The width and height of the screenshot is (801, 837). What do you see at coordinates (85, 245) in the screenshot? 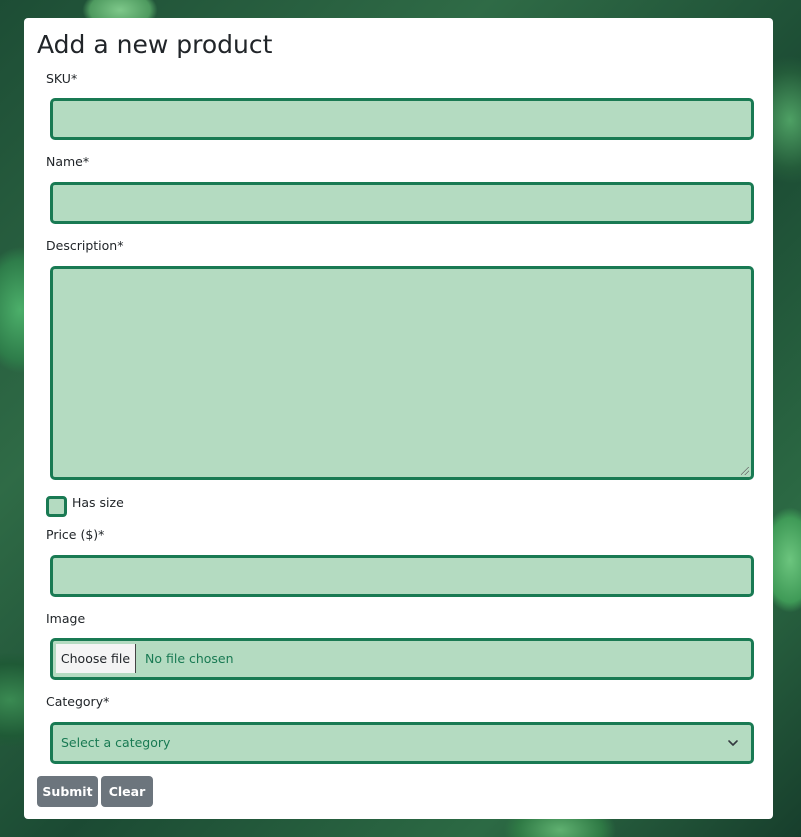
I see `description-label: Description*` at bounding box center [85, 245].